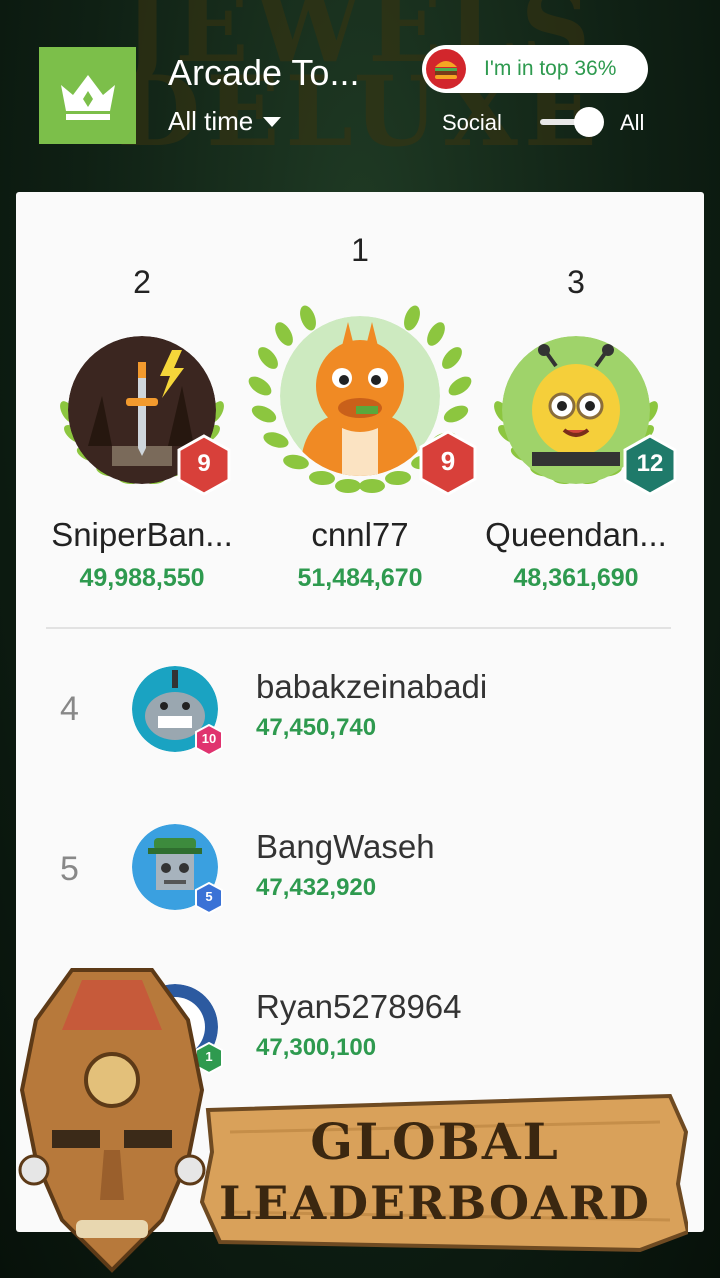 The height and width of the screenshot is (1278, 720). I want to click on row-player-name: babakzeinabadi, so click(372, 686).